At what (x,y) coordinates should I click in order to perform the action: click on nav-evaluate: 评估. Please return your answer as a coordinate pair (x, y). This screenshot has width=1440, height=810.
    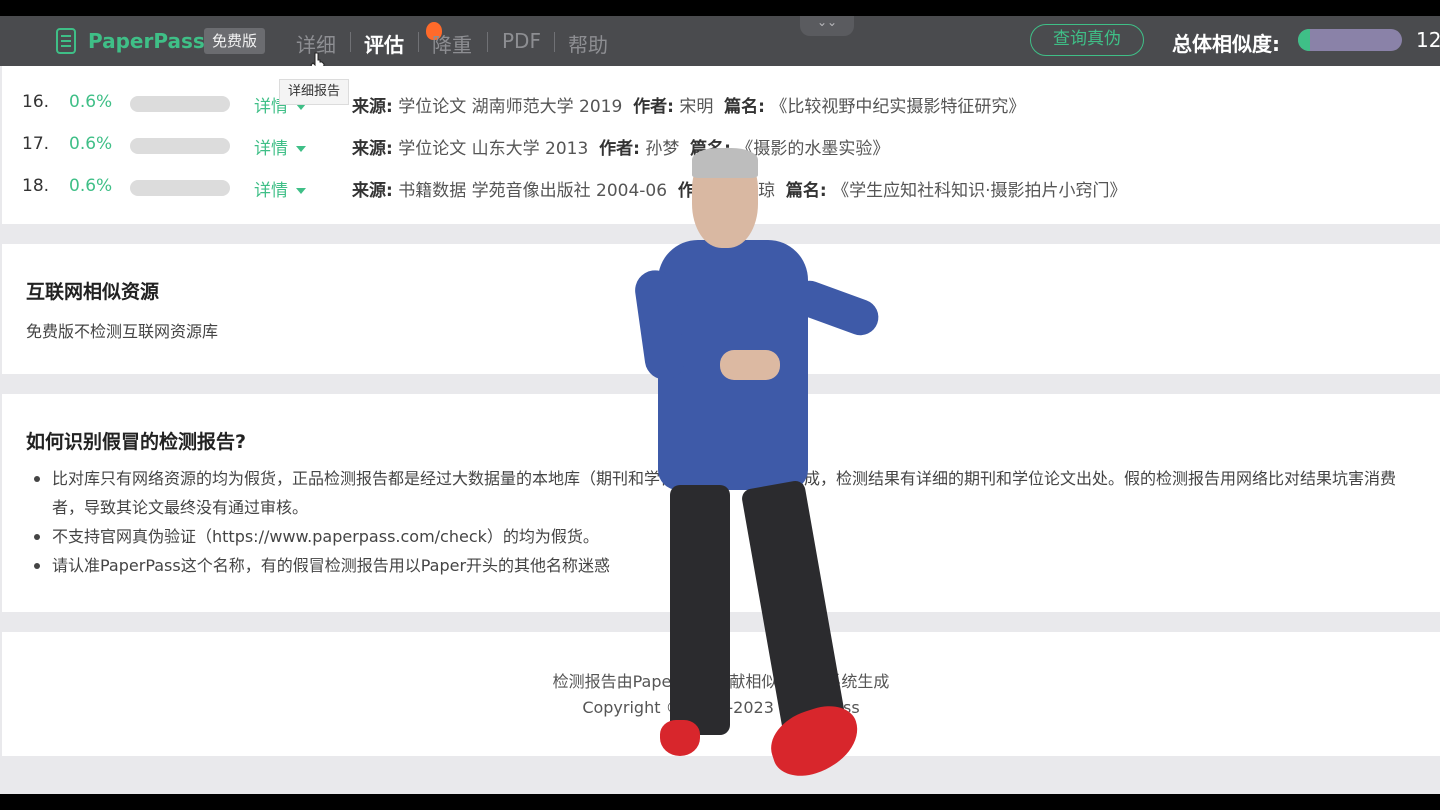
    Looking at the image, I should click on (384, 43).